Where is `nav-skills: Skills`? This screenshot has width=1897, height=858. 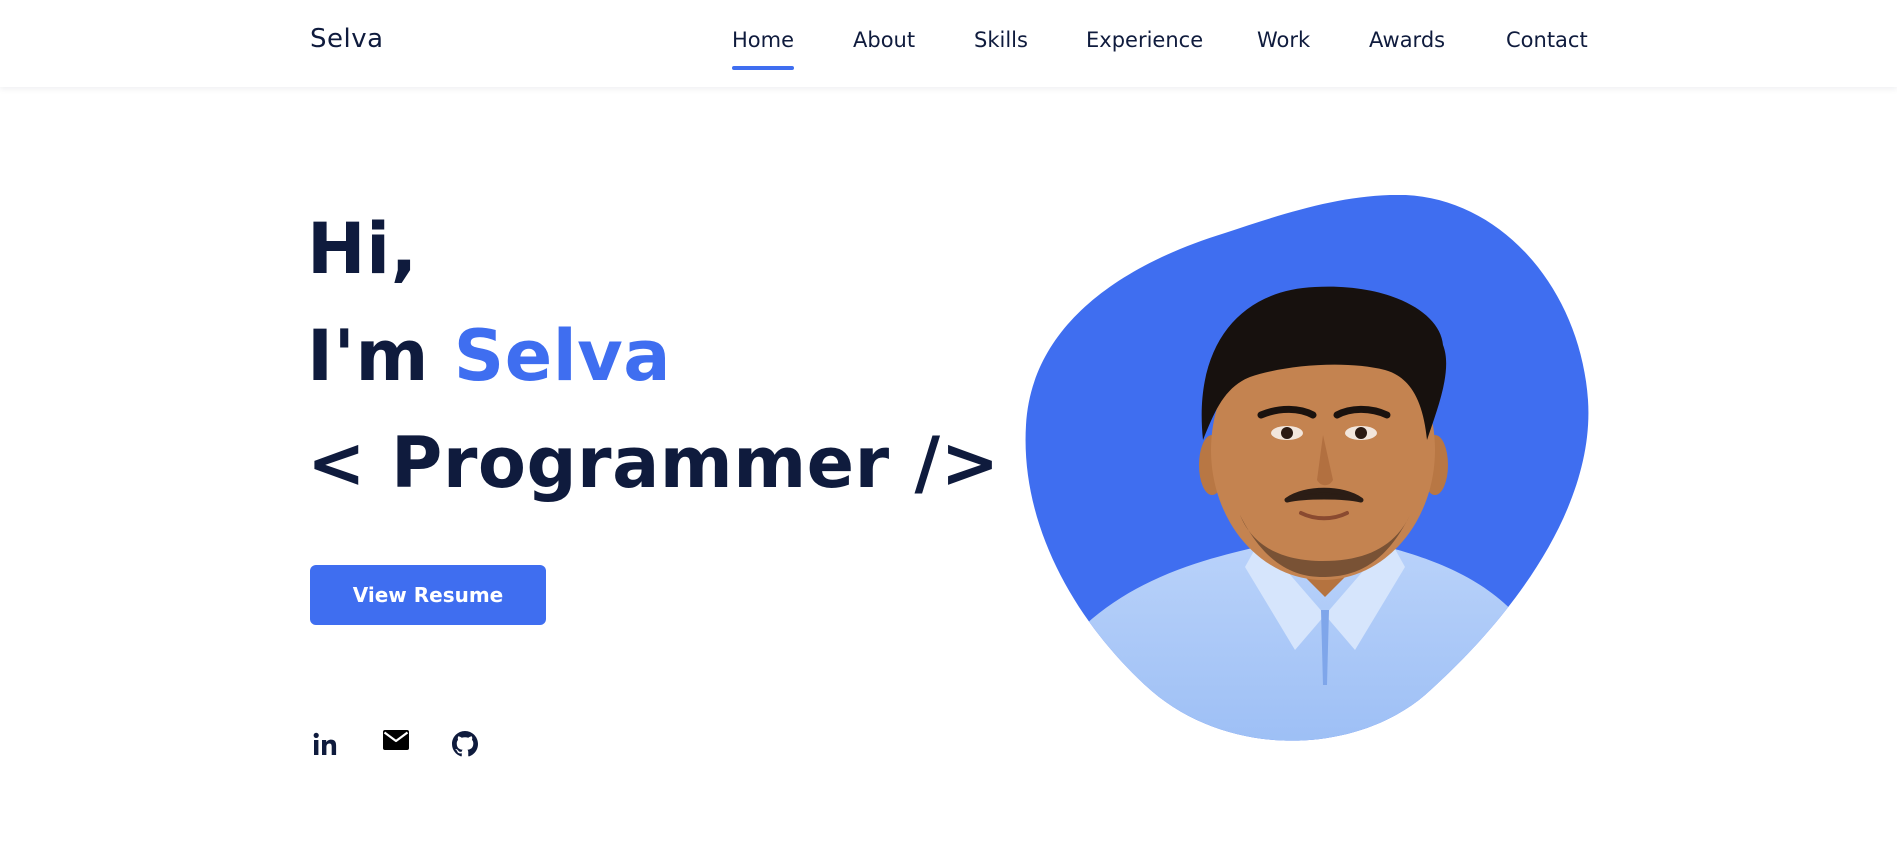
nav-skills: Skills is located at coordinates (1001, 40).